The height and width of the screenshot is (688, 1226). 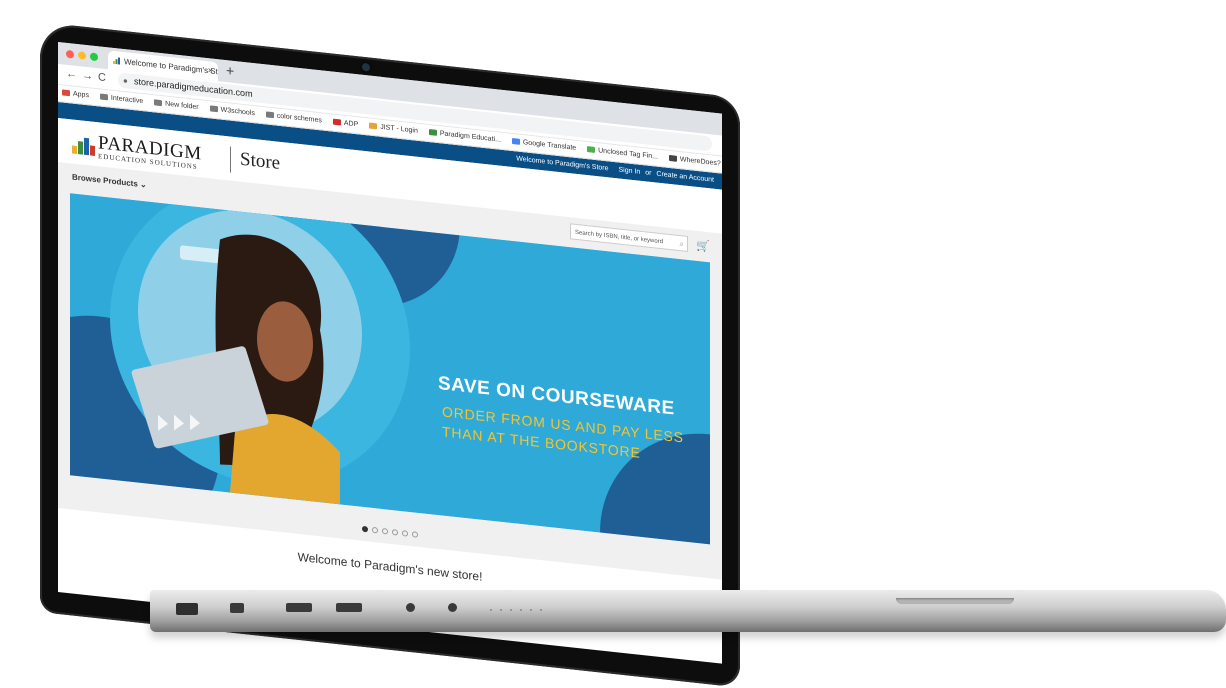 I want to click on bookmark-label: Interactive, so click(x=127, y=100).